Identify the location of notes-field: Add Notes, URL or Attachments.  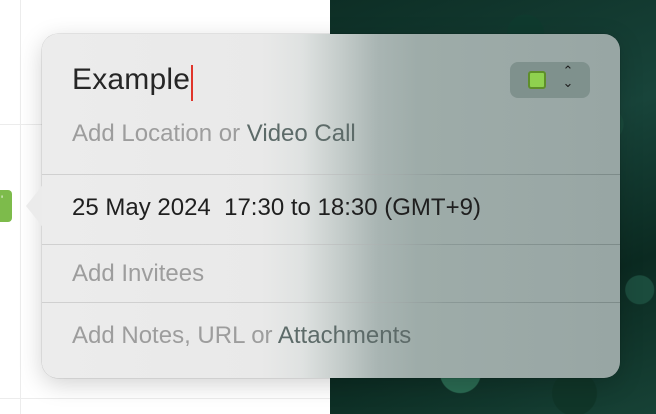
(241, 336).